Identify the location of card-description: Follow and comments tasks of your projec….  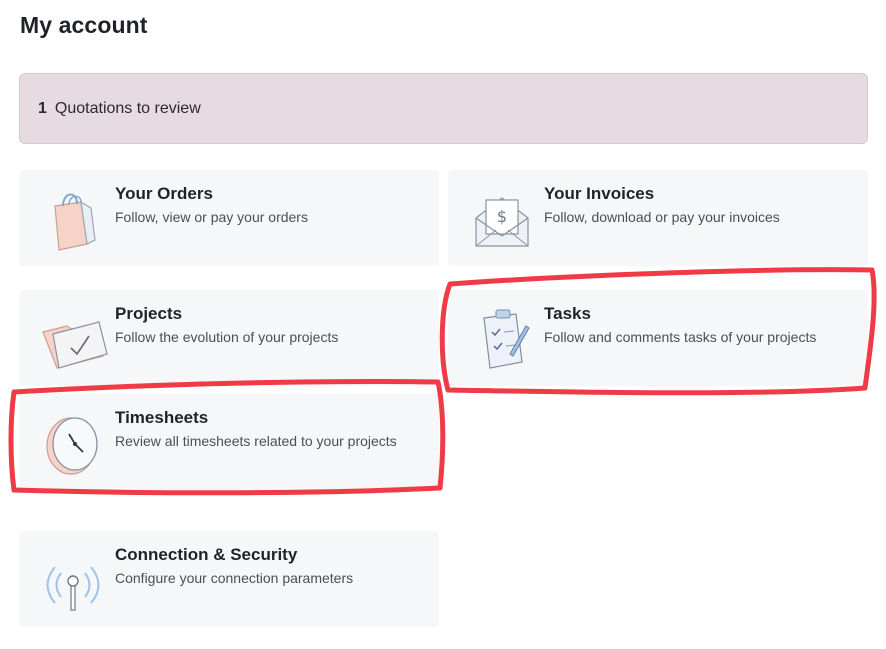
(680, 337).